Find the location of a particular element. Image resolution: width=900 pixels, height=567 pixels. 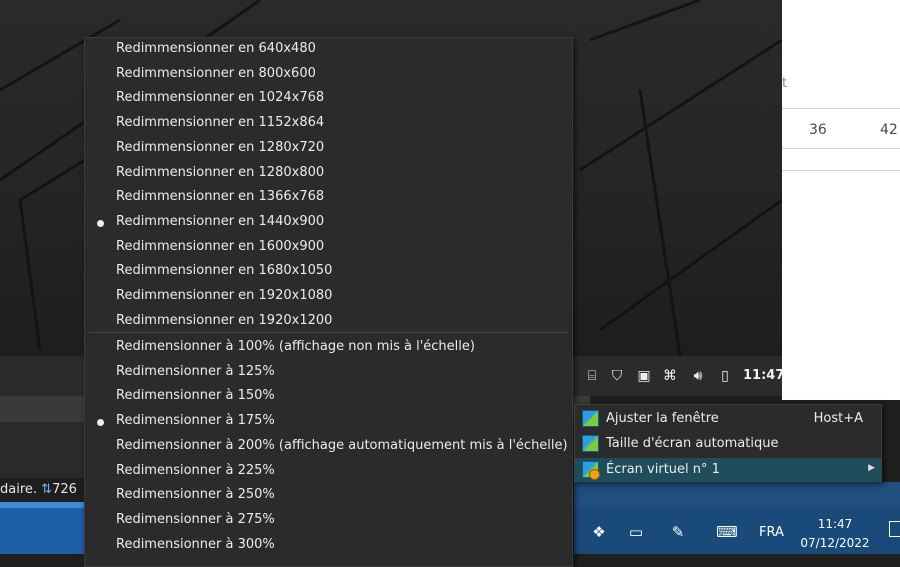

menu-item-label: Redimmensionner en 1152x864 is located at coordinates (220, 123).